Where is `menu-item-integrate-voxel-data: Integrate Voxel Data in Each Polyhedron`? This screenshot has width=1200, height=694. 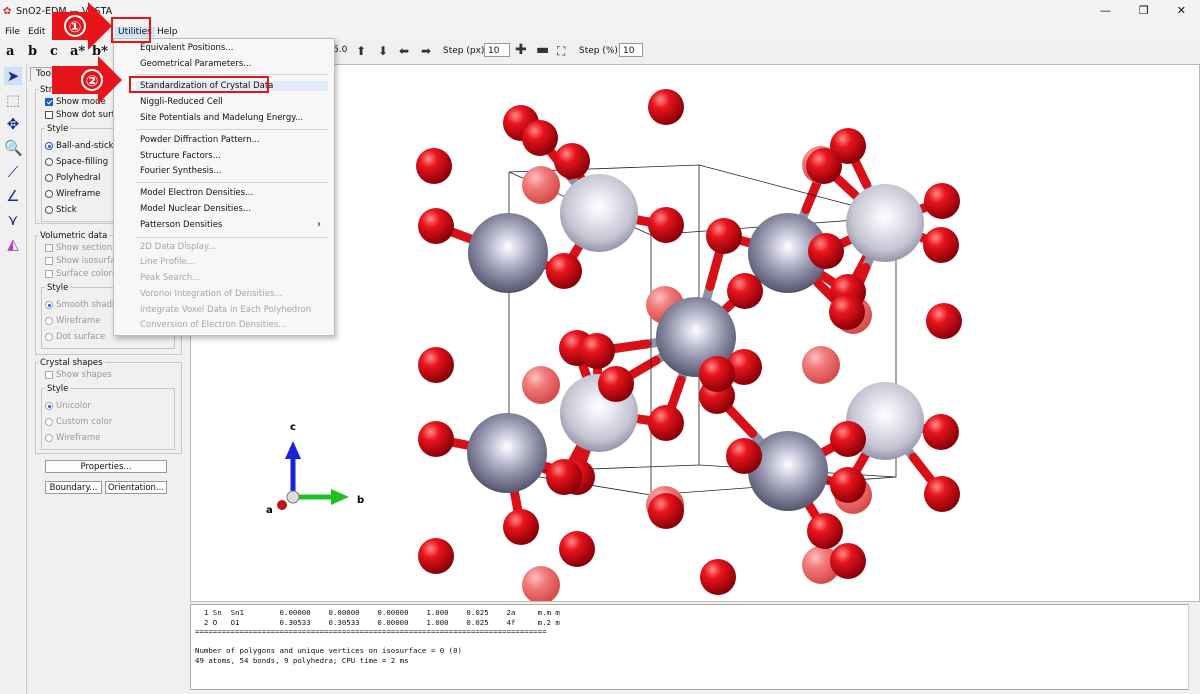 menu-item-integrate-voxel-data: Integrate Voxel Data in Each Polyhedron is located at coordinates (225, 310).